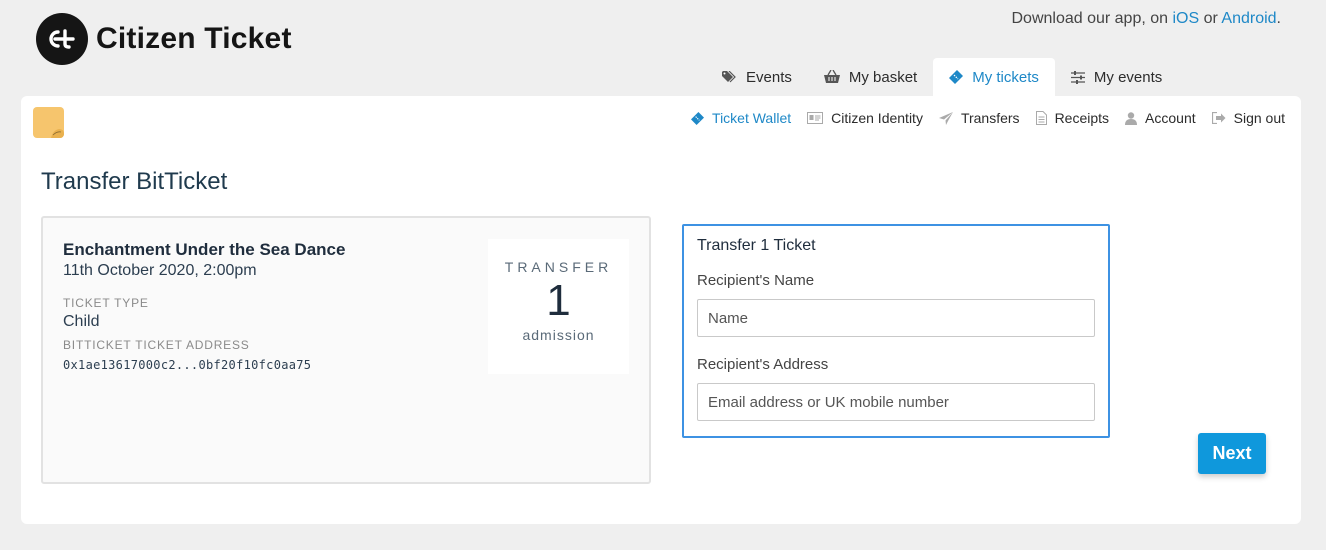 The image size is (1326, 550). What do you see at coordinates (752, 118) in the screenshot?
I see `subnav-ticket-wallet-label: Ticket Wallet` at bounding box center [752, 118].